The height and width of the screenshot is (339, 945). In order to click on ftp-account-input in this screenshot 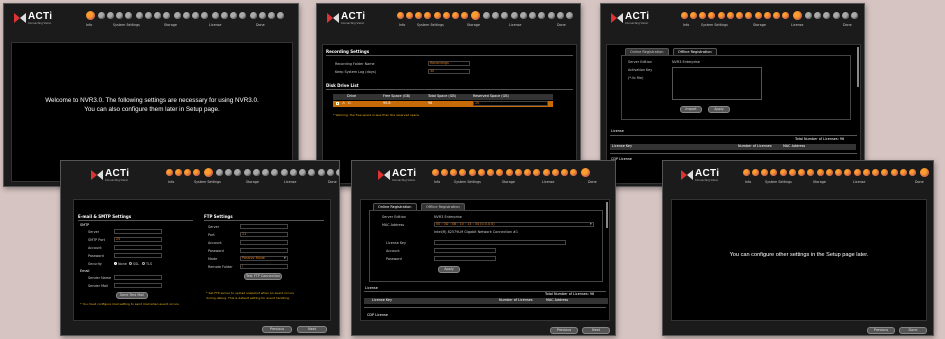, I will do `click(264, 242)`.